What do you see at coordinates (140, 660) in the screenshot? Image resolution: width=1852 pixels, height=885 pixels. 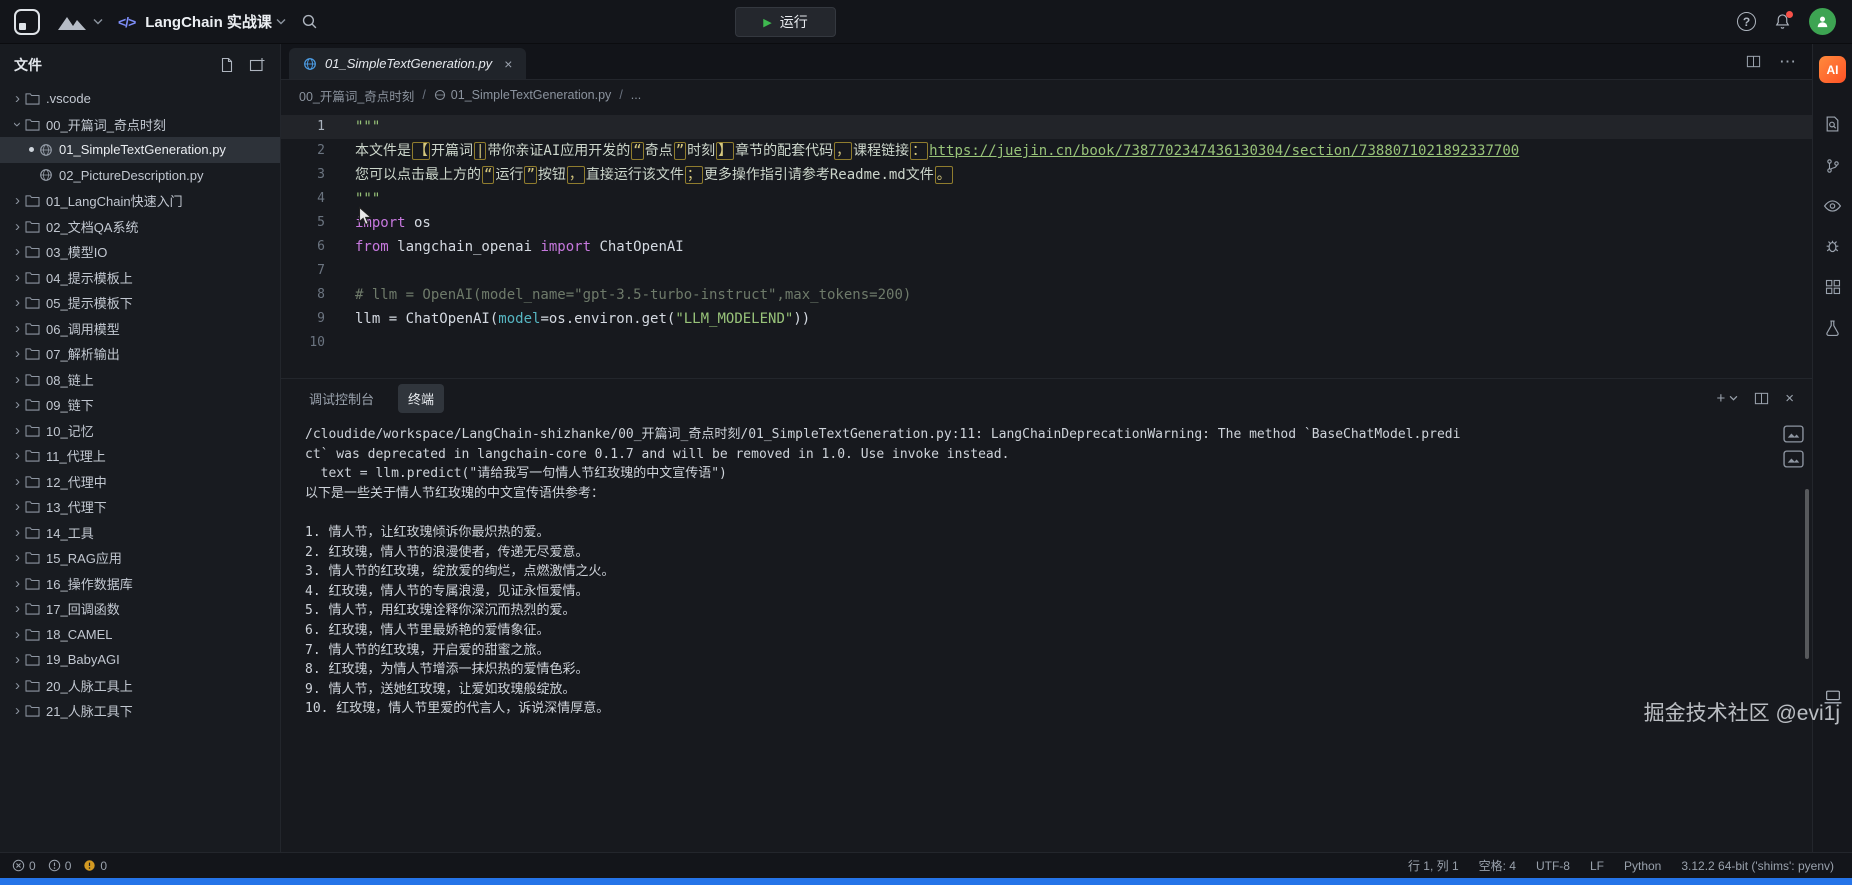 I see `tree-folder: › 19_BabyAGI` at bounding box center [140, 660].